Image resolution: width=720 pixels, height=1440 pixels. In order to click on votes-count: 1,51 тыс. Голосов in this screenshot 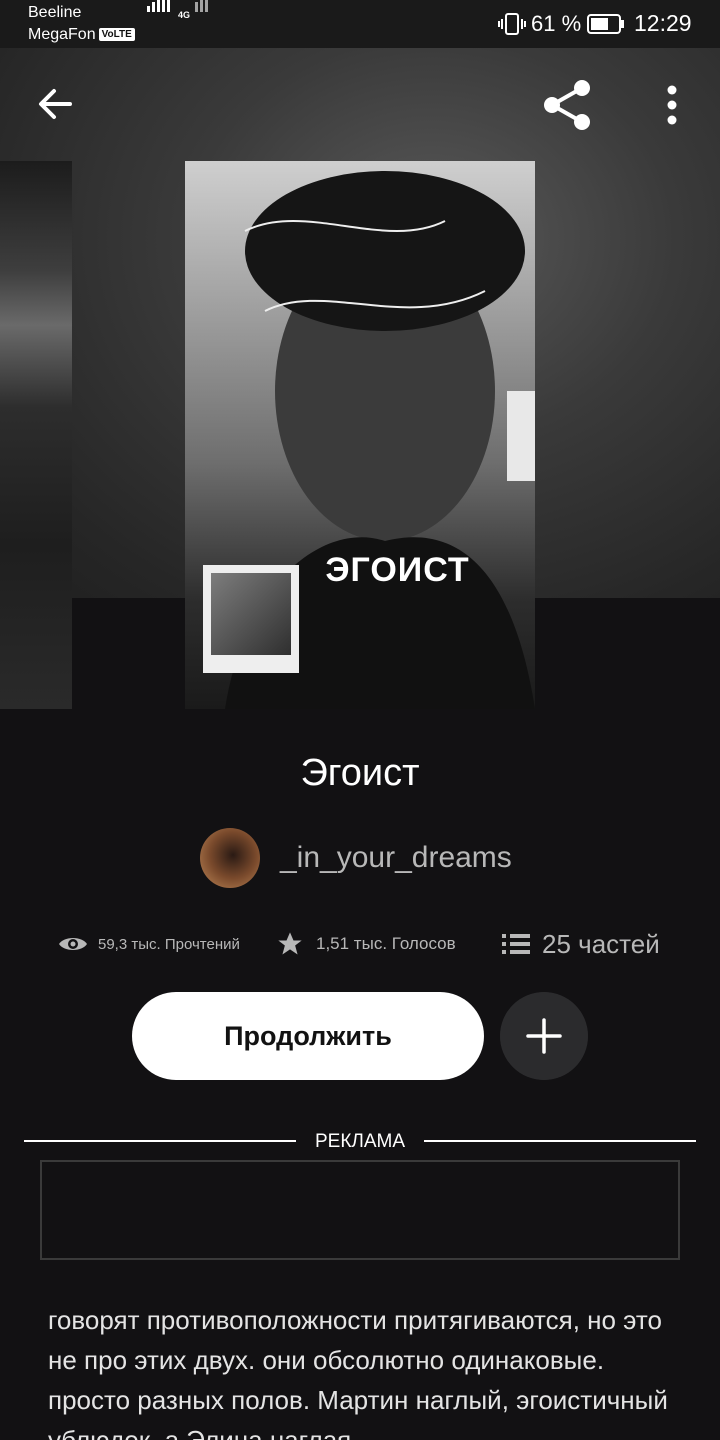, I will do `click(386, 943)`.